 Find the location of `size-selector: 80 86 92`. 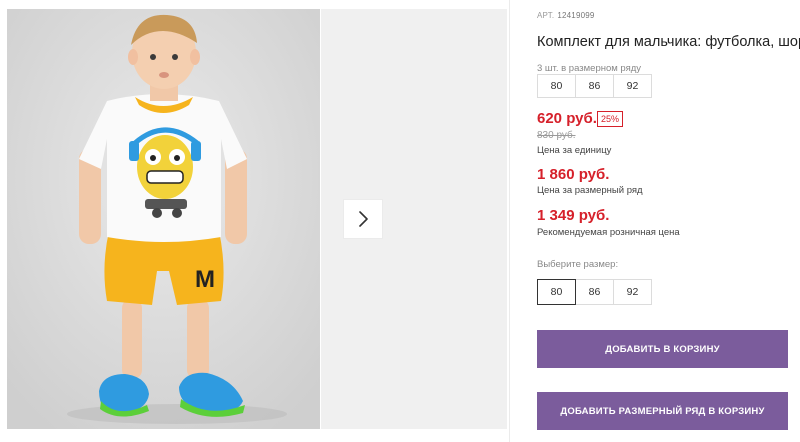

size-selector: 80 86 92 is located at coordinates (594, 292).